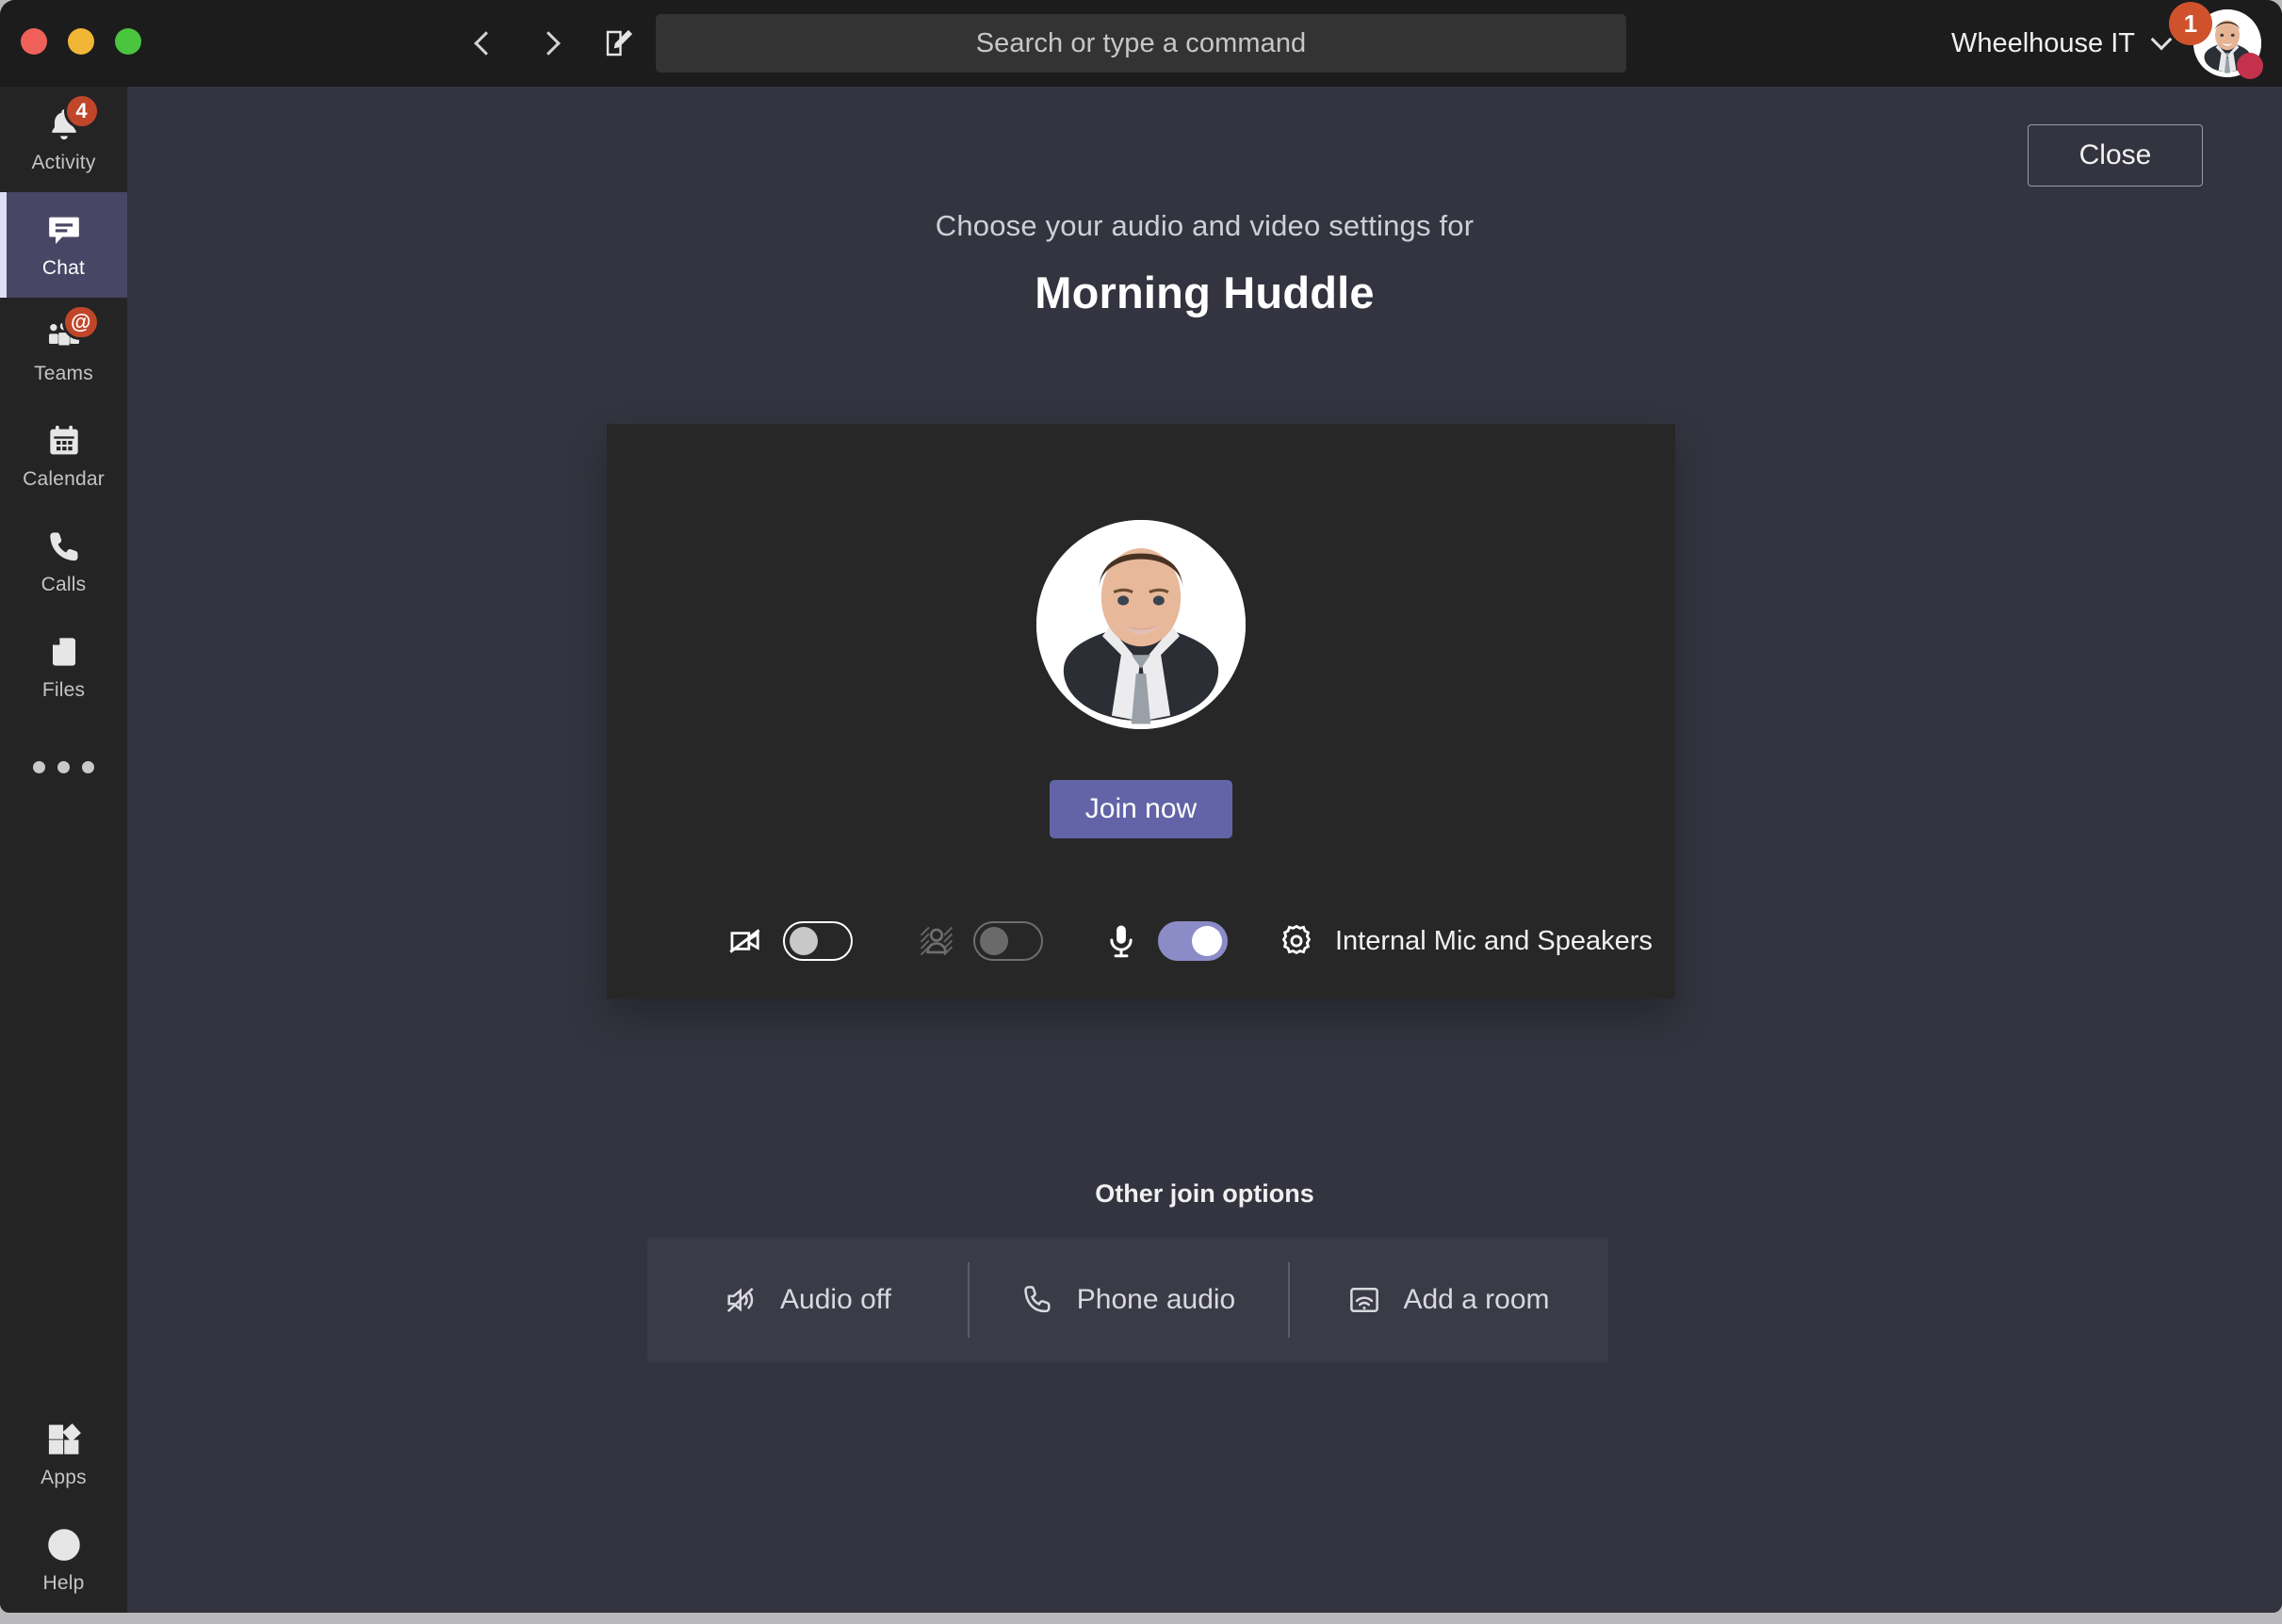 This screenshot has height=1624, width=2282. Describe the element at coordinates (937, 941) in the screenshot. I see `background-blur-icon` at that location.